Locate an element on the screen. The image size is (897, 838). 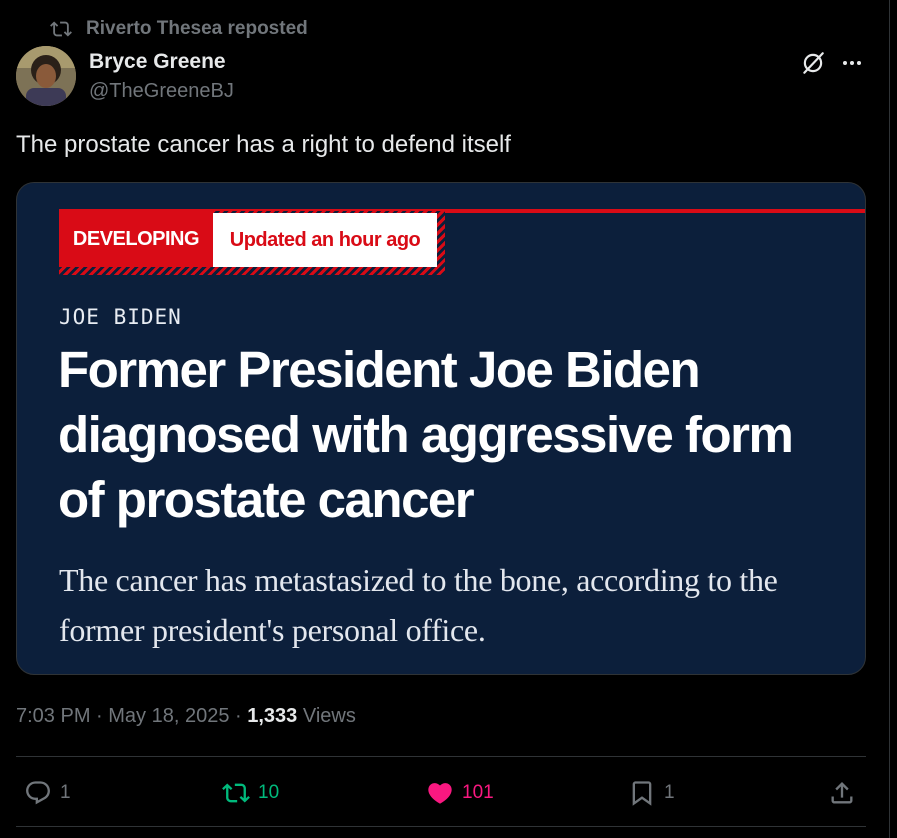
author-name: Bryce Greene is located at coordinates (157, 62).